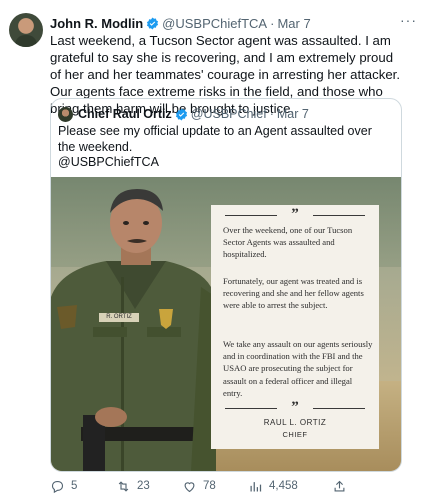 The image size is (427, 500). What do you see at coordinates (133, 486) in the screenshot?
I see `retweet-button: 23` at bounding box center [133, 486].